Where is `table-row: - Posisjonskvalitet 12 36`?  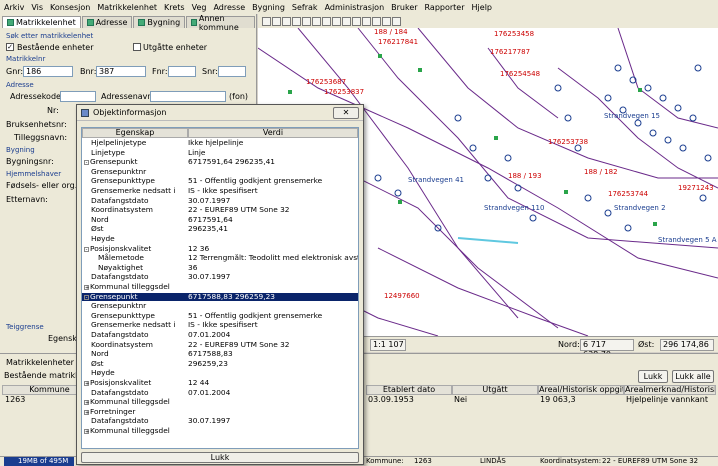 table-row: - Posisjonskvalitet 12 36 is located at coordinates (220, 248).